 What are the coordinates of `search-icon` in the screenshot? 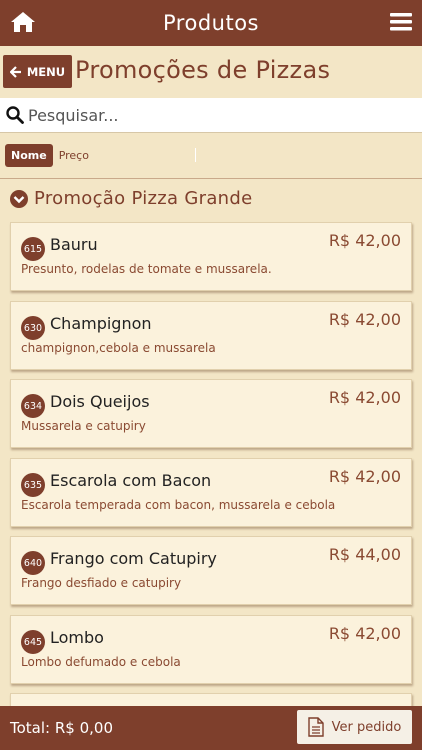 It's located at (15, 115).